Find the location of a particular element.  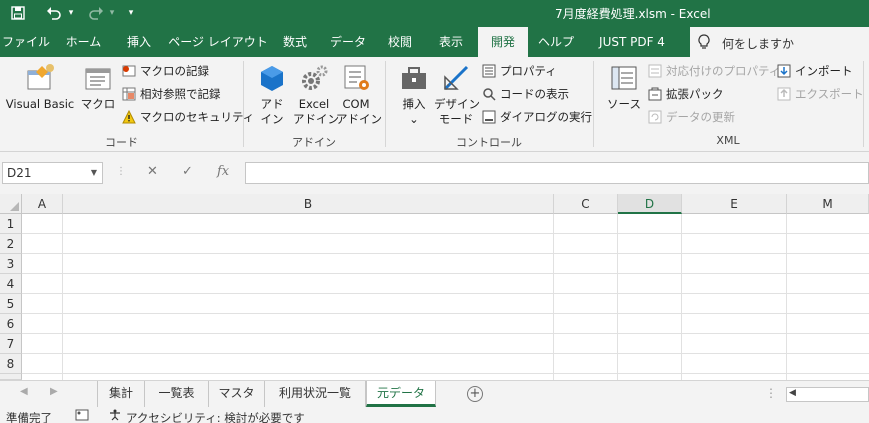

properties-button: プロパティ is located at coordinates (519, 71).